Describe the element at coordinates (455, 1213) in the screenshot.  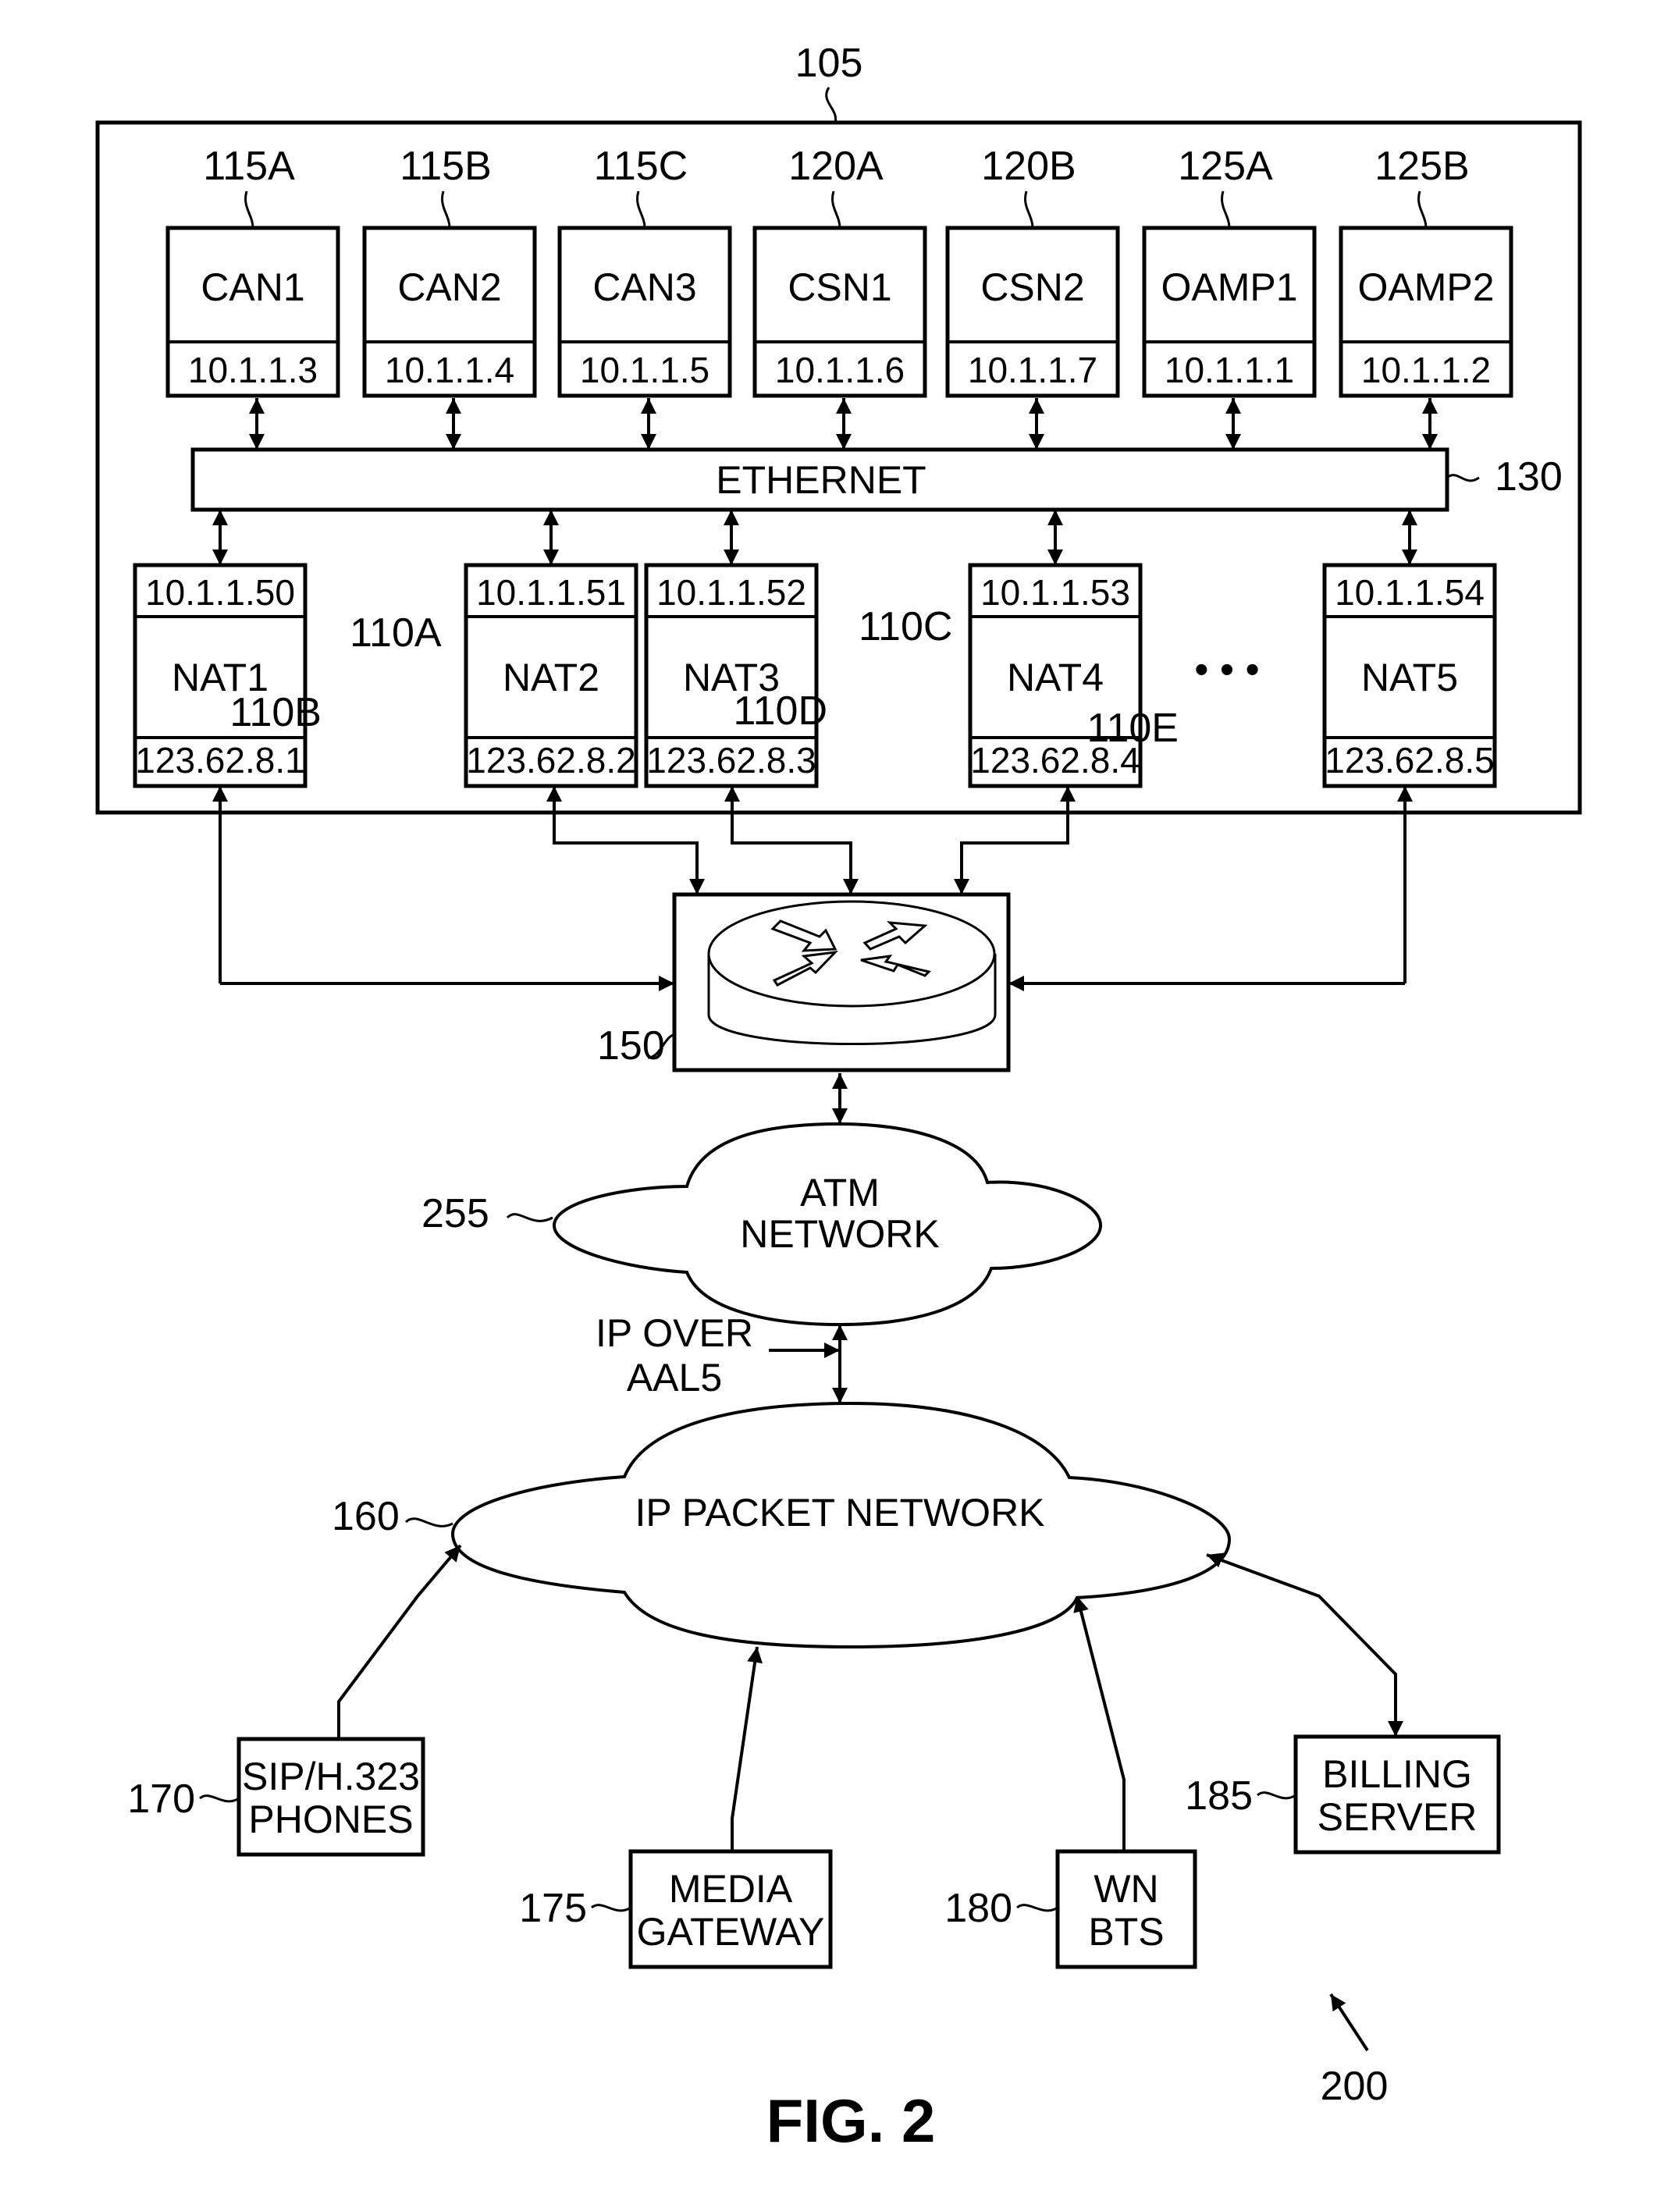
I see `atm-ref: 255` at that location.